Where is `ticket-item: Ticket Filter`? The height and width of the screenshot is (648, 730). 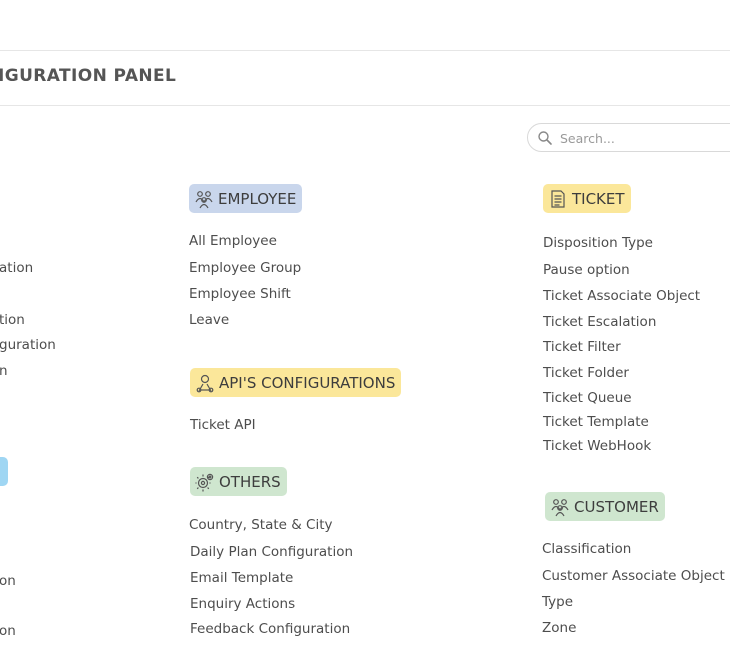 ticket-item: Ticket Filter is located at coordinates (582, 347).